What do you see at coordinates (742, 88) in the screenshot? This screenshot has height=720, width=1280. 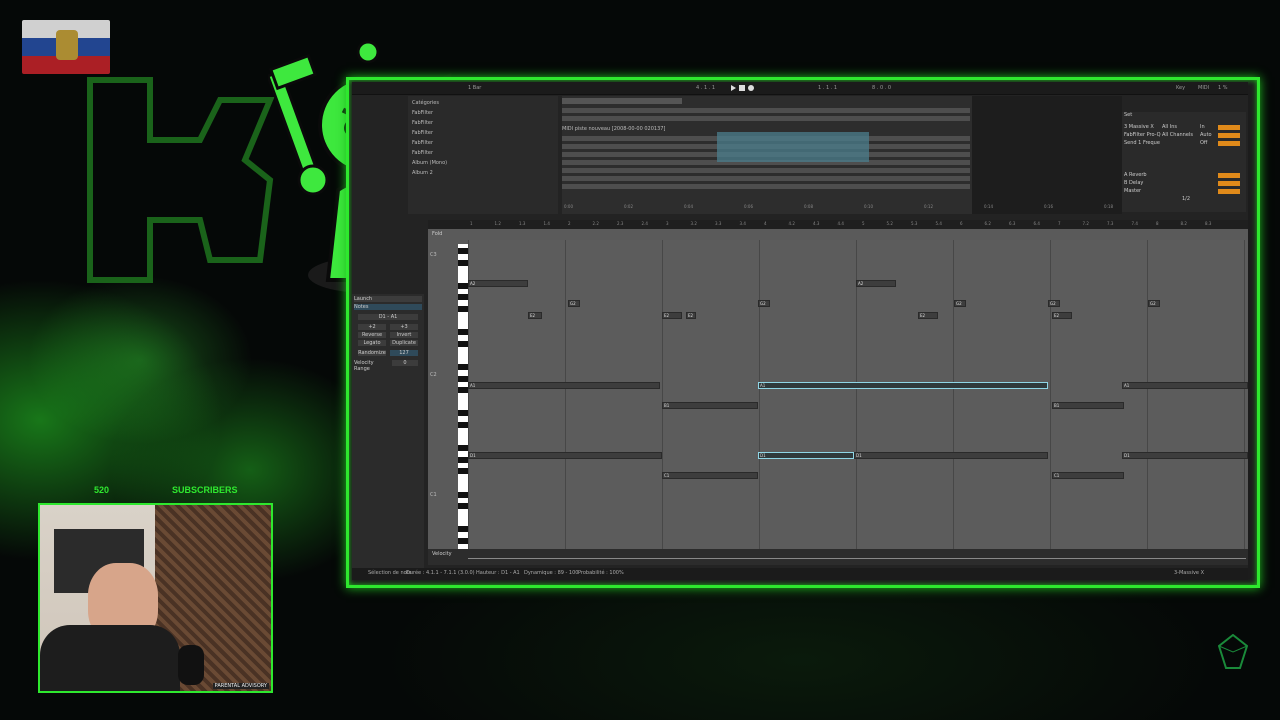 I see `stop-icon` at bounding box center [742, 88].